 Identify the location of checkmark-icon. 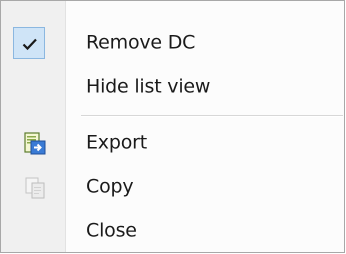
(29, 44).